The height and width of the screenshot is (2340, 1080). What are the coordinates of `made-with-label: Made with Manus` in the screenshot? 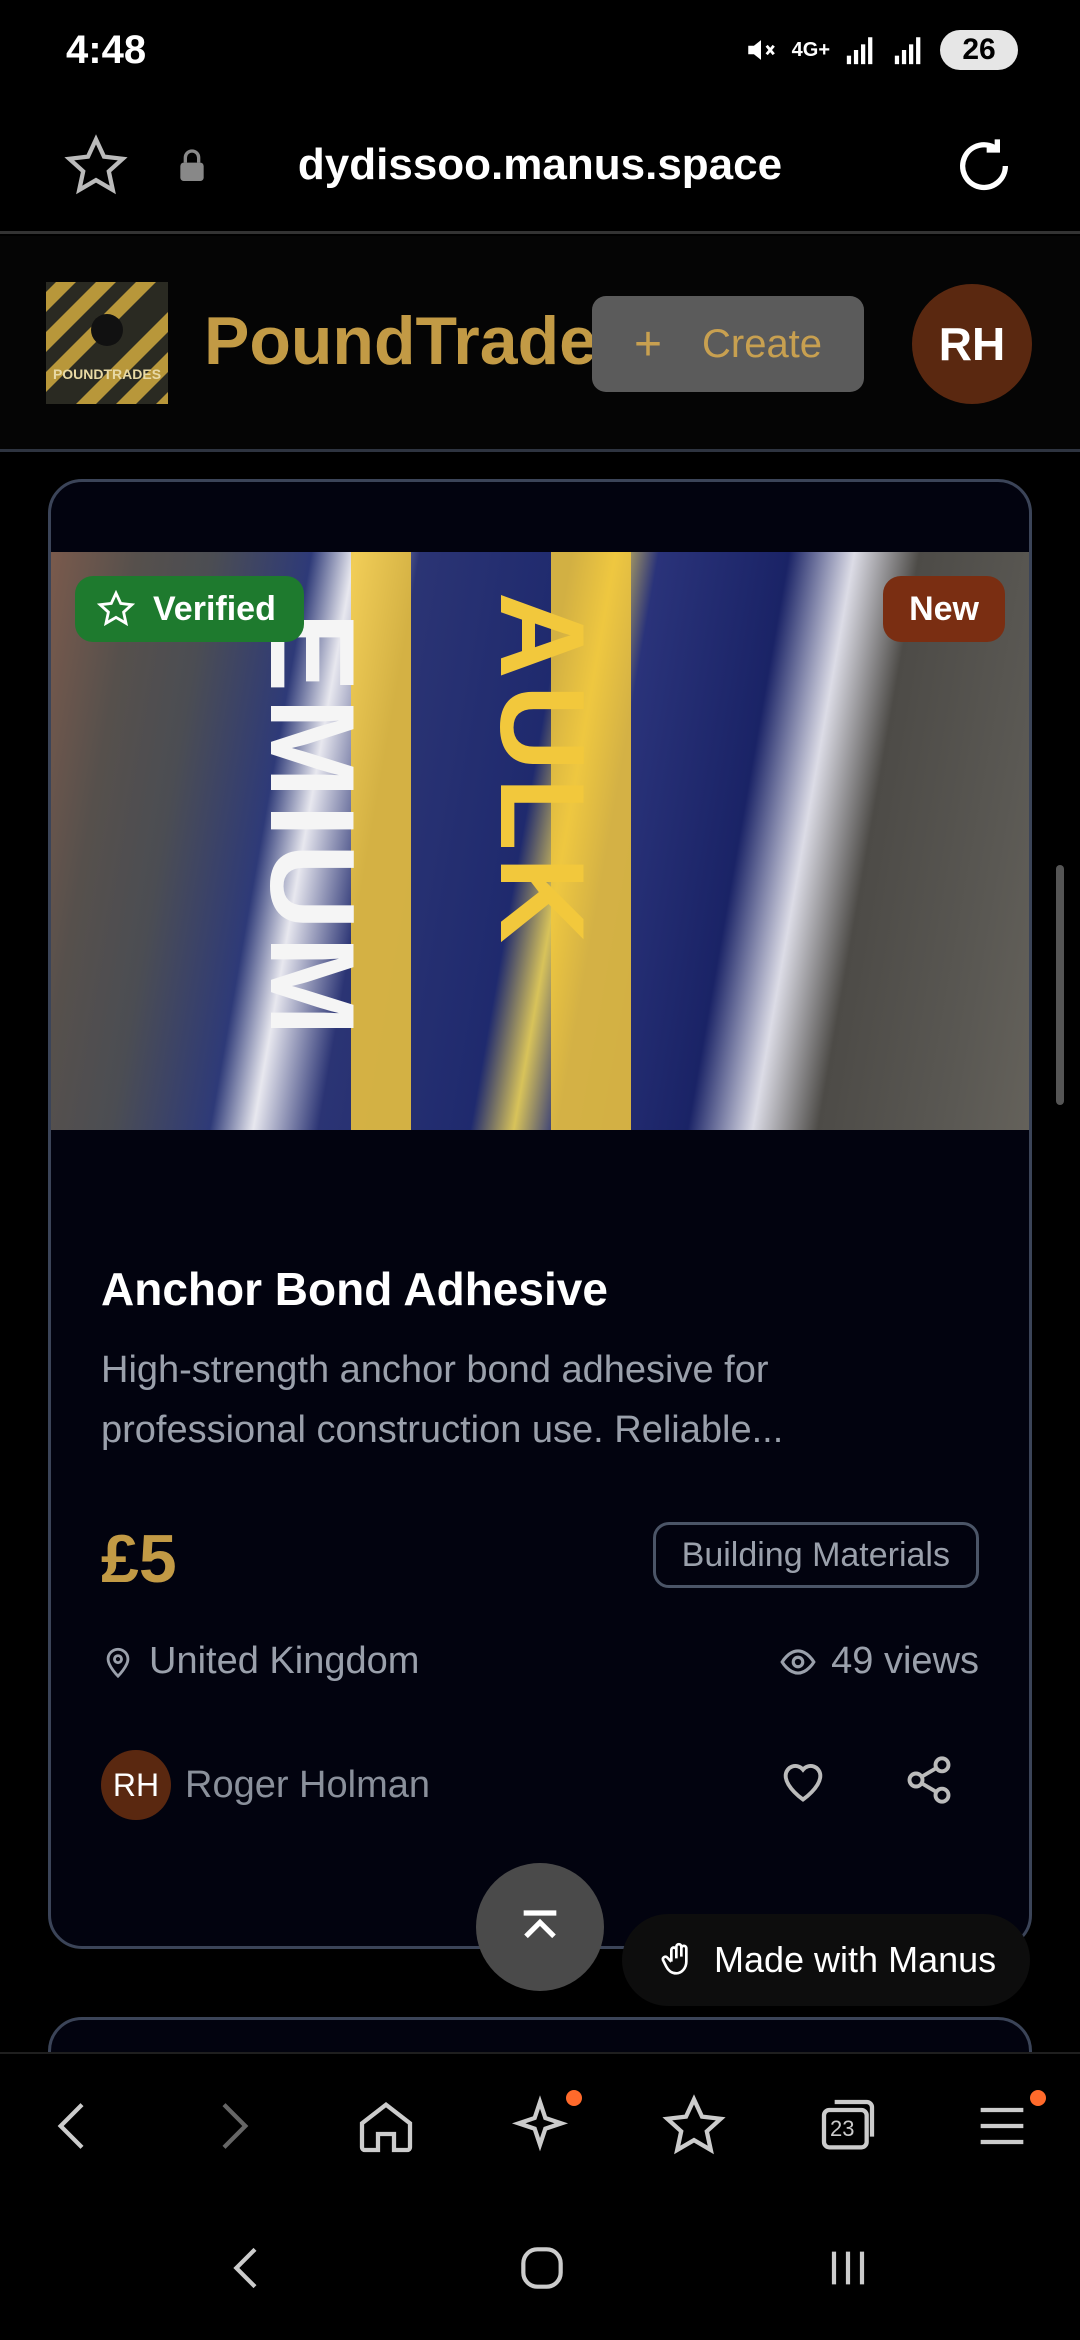 It's located at (855, 1959).